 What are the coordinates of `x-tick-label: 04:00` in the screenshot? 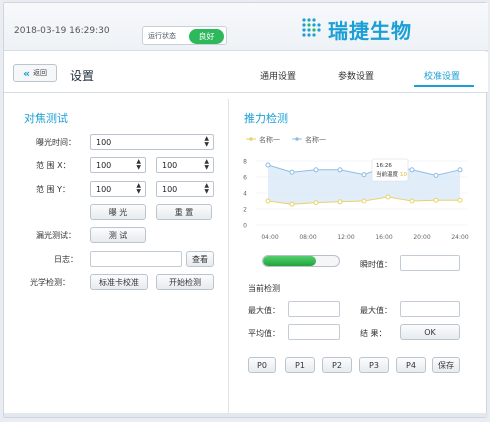 It's located at (269, 237).